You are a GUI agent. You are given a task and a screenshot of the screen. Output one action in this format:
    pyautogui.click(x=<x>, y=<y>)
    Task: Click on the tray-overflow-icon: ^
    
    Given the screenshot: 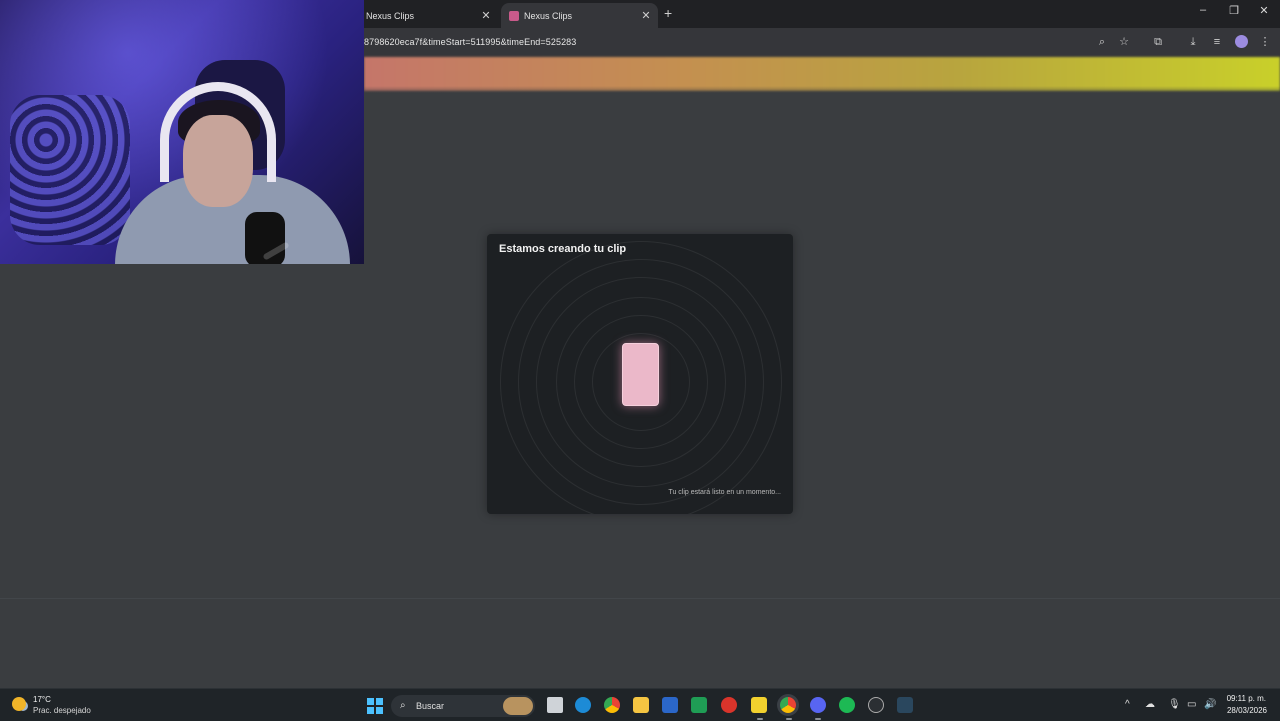 What is the action you would take?
    pyautogui.click(x=1127, y=704)
    